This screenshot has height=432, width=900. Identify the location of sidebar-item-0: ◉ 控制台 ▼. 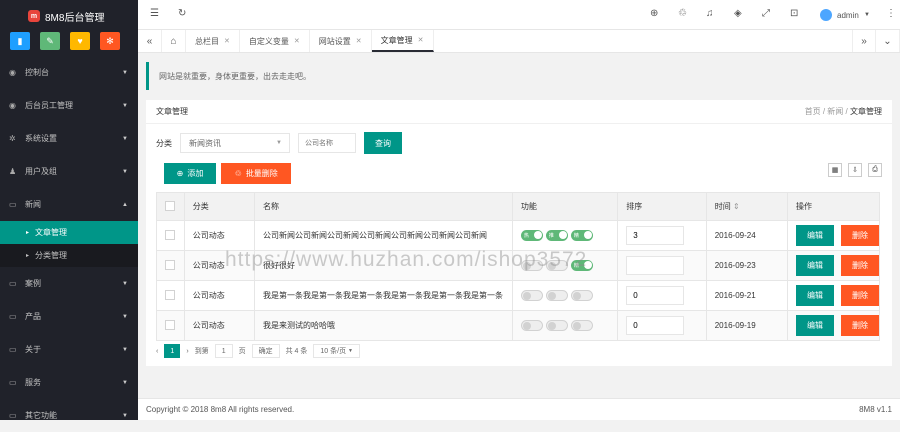
(69, 72).